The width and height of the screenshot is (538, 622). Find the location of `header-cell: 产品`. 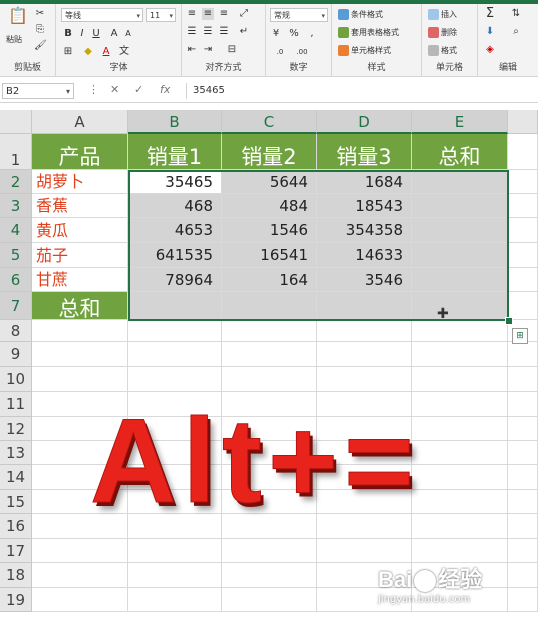

header-cell: 产品 is located at coordinates (80, 152).